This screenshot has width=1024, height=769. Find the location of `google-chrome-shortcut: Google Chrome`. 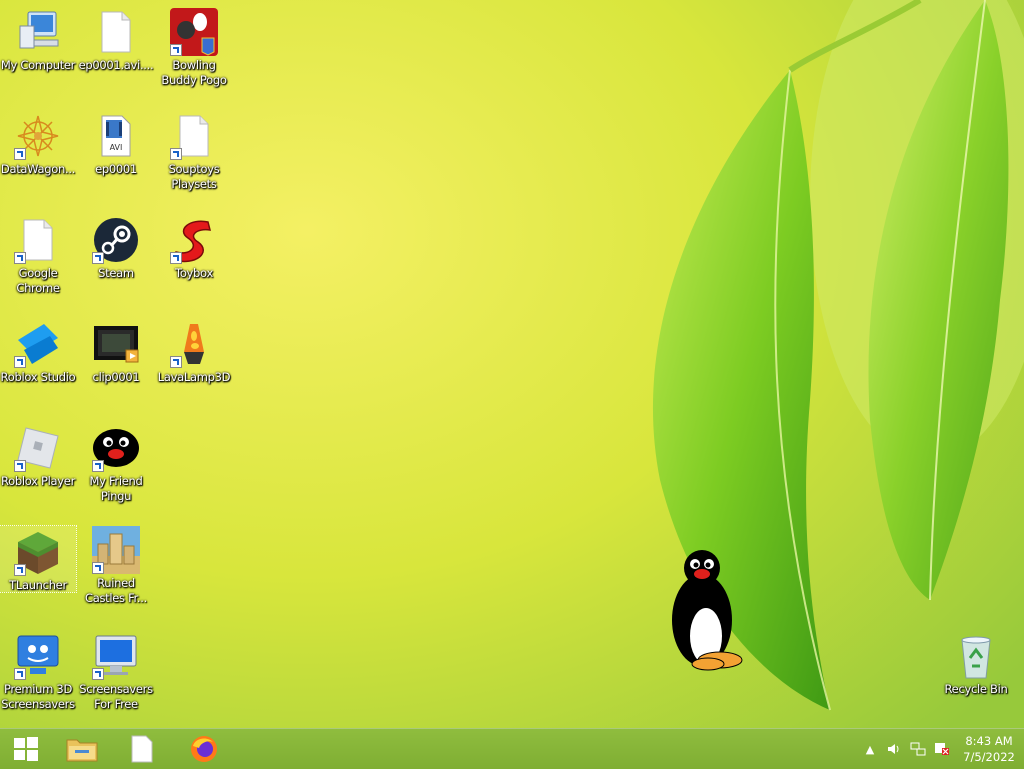

google-chrome-shortcut: Google Chrome is located at coordinates (38, 256).